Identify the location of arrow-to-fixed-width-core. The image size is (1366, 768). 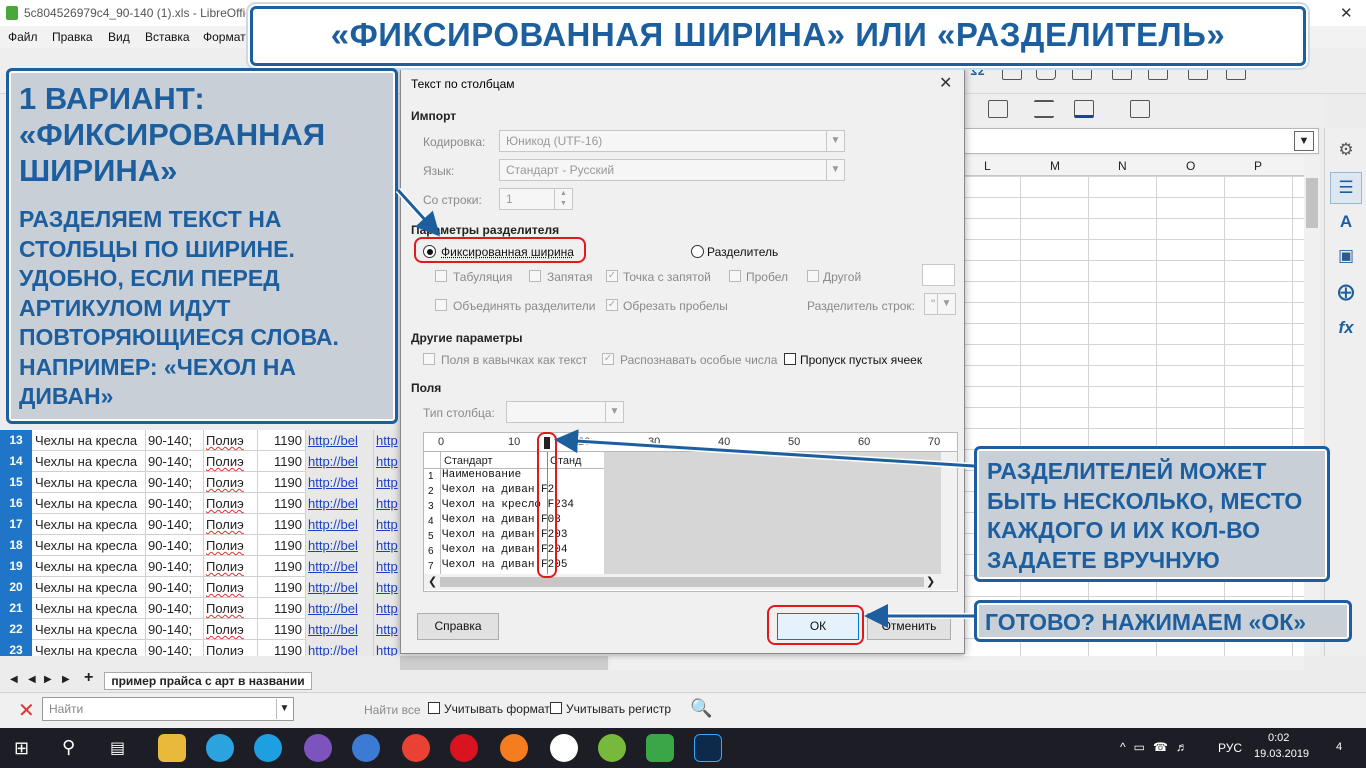
(418, 212).